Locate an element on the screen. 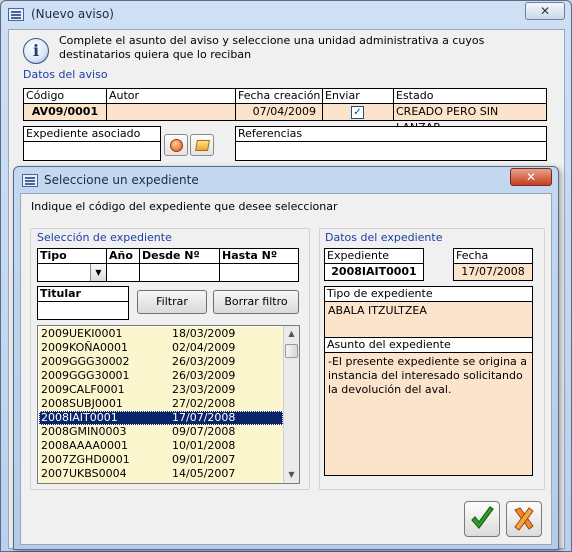 This screenshot has width=572, height=552. titular-input is located at coordinates (83, 310).